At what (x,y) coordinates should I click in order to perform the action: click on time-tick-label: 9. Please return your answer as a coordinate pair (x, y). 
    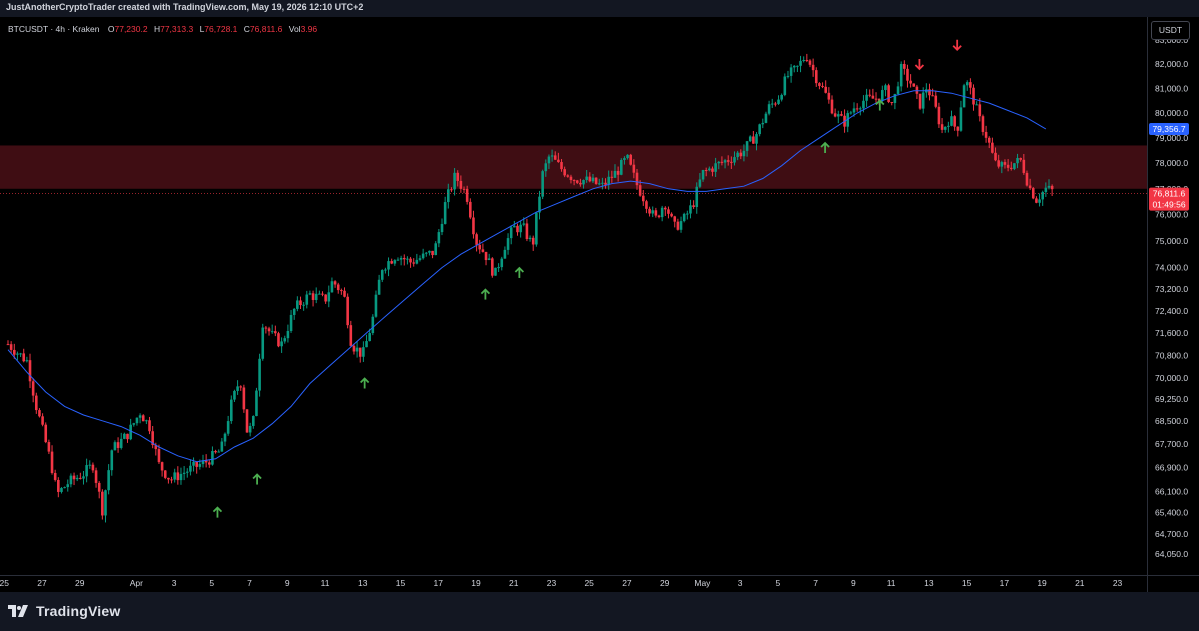
    Looking at the image, I should click on (853, 583).